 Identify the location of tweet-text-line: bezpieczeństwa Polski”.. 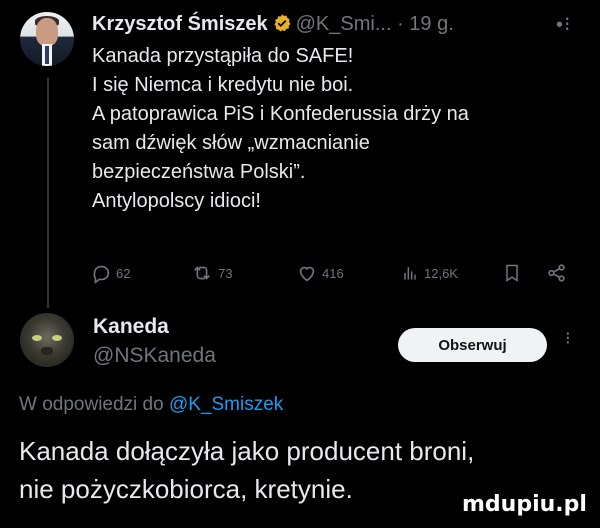
(199, 172).